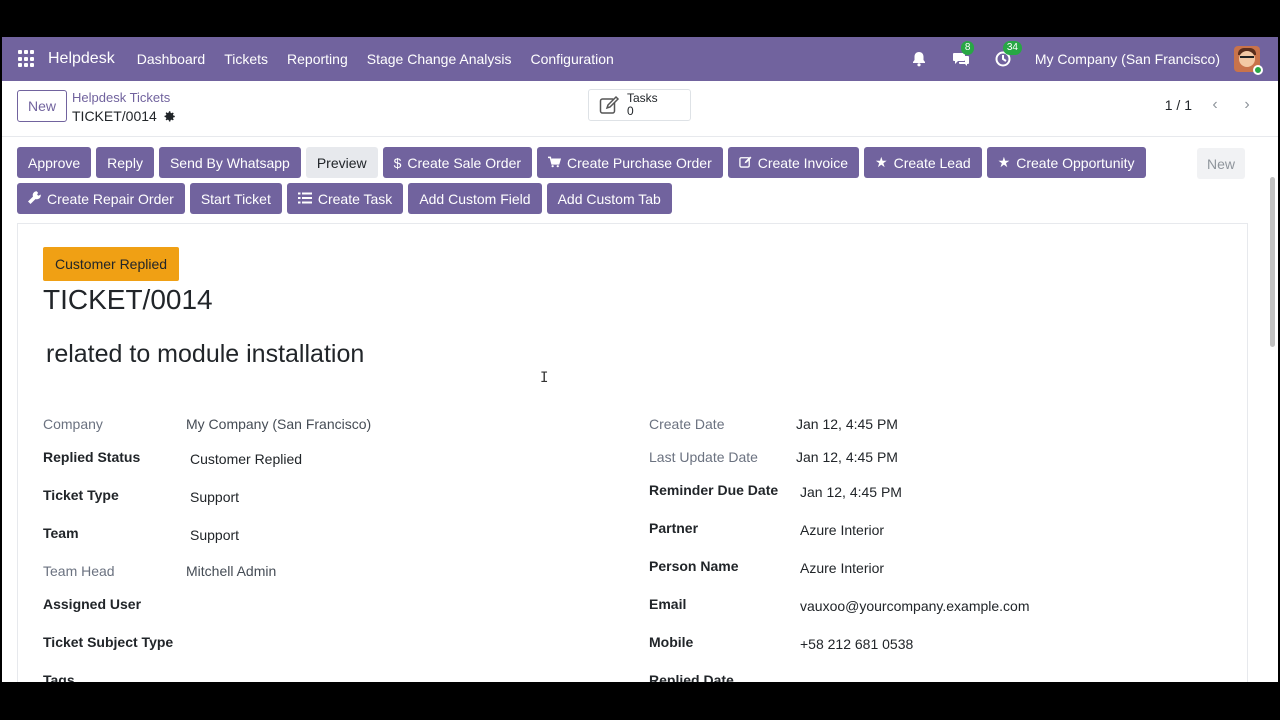  What do you see at coordinates (1248, 60) in the screenshot?
I see `user-avatar` at bounding box center [1248, 60].